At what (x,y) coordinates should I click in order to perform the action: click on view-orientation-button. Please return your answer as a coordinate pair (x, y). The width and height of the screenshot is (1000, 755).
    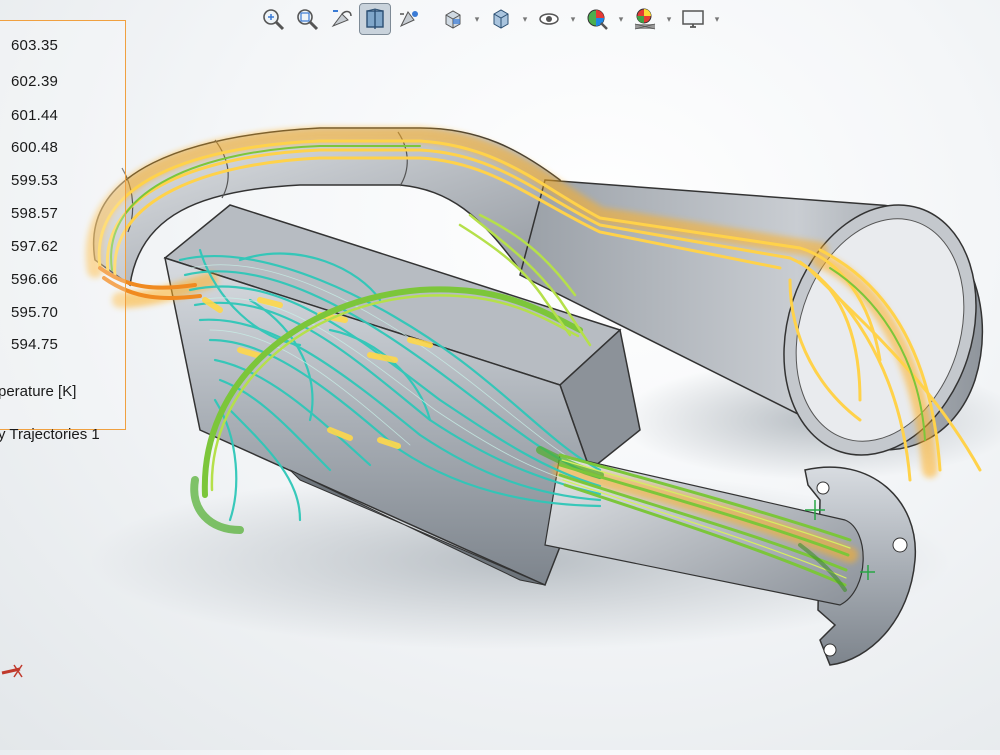
    Looking at the image, I should click on (453, 19).